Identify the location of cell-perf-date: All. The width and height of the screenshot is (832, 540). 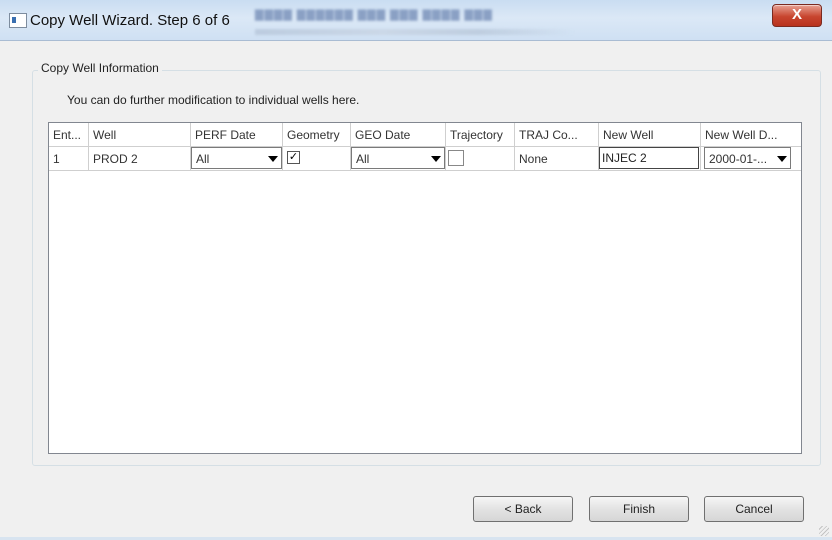
(237, 159).